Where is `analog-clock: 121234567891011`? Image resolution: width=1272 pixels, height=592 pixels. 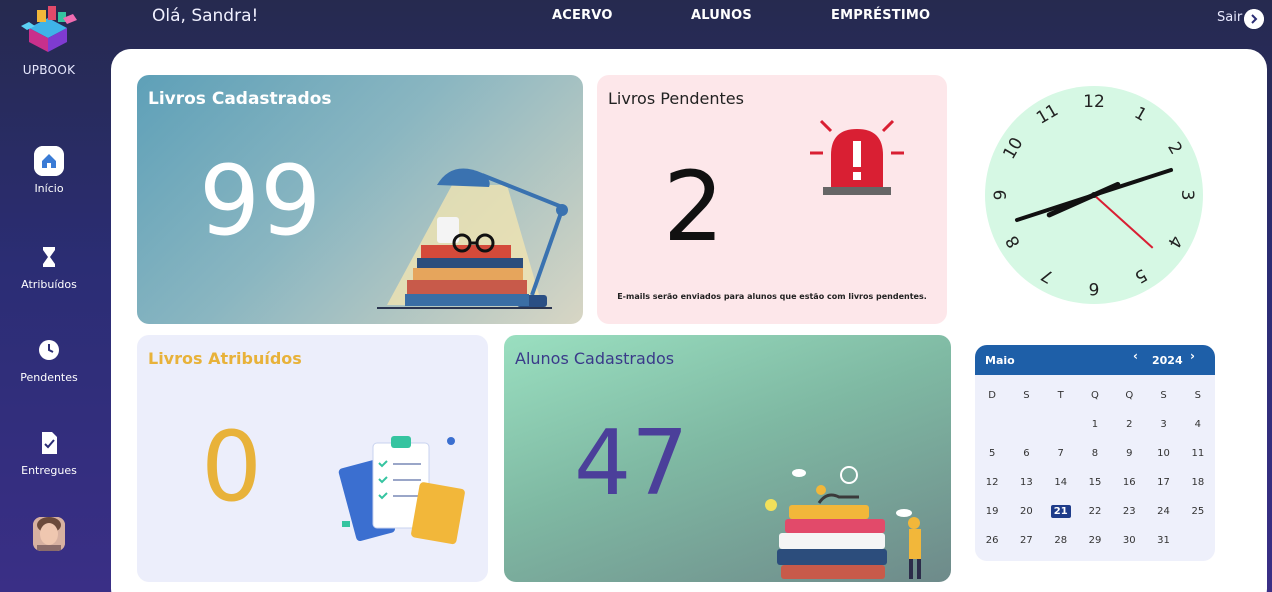
analog-clock: 121234567891011 is located at coordinates (1094, 195).